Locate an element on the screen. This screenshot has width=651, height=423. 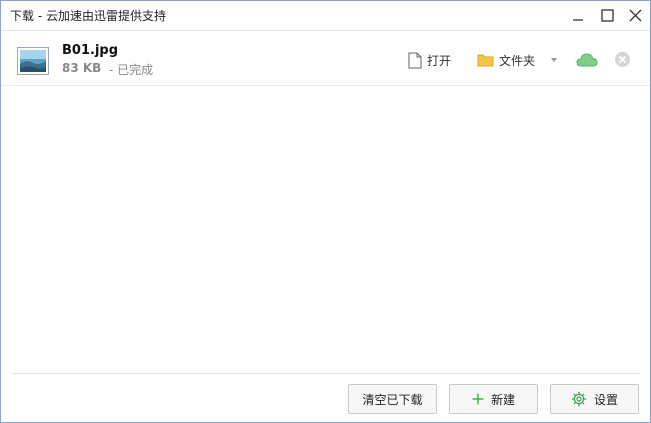
maximize-icon is located at coordinates (607, 15).